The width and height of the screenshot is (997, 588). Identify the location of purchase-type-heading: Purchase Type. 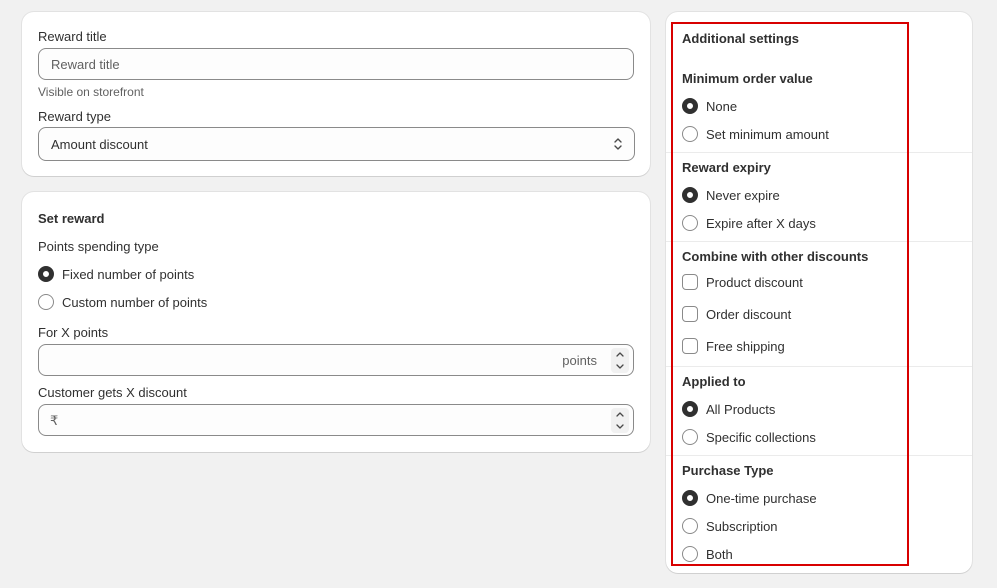
(728, 470).